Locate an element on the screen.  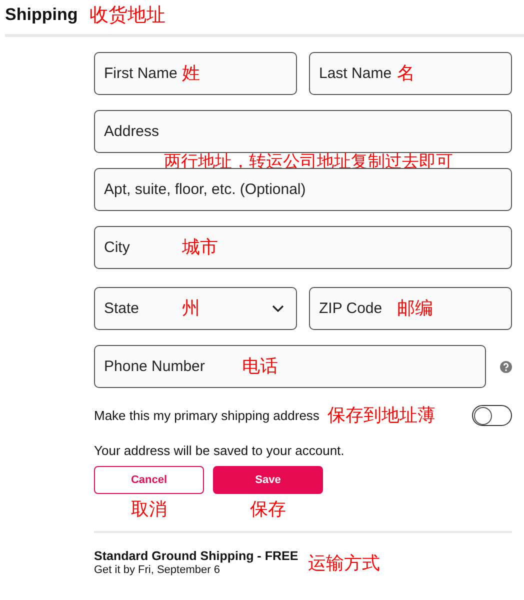
primary-address-label: Make this my primary shipping address is located at coordinates (207, 415).